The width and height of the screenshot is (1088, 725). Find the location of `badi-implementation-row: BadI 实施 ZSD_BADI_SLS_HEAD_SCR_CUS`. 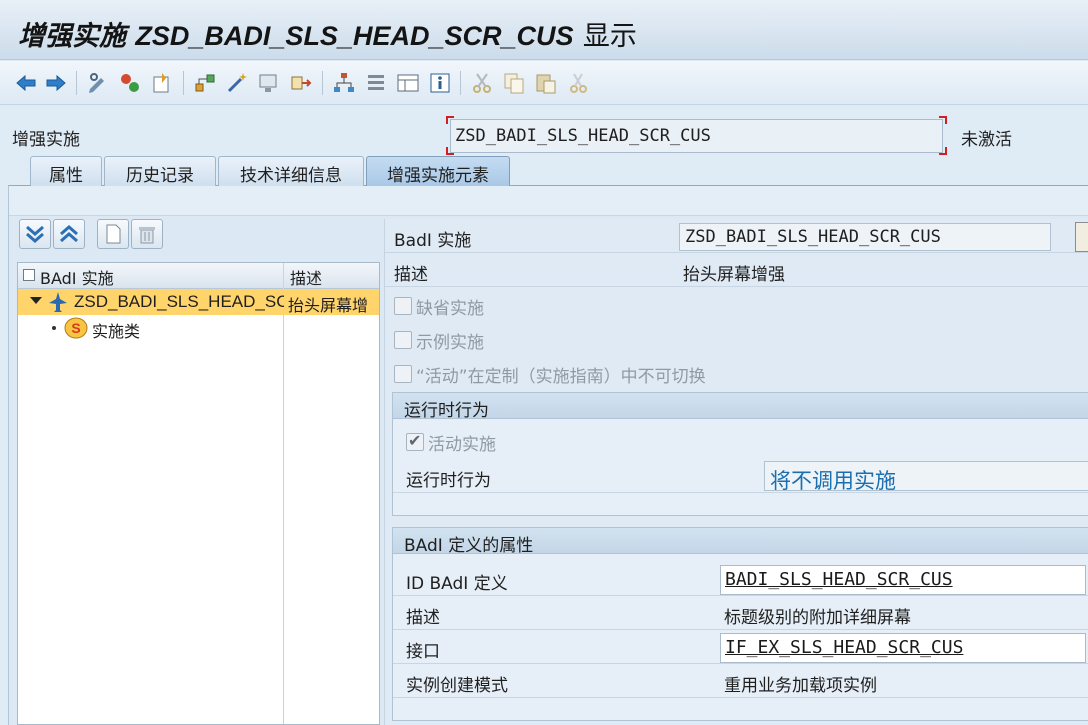

badi-implementation-row: BadI 实施 ZSD_BADI_SLS_HEAD_SCR_CUS is located at coordinates (736, 236).